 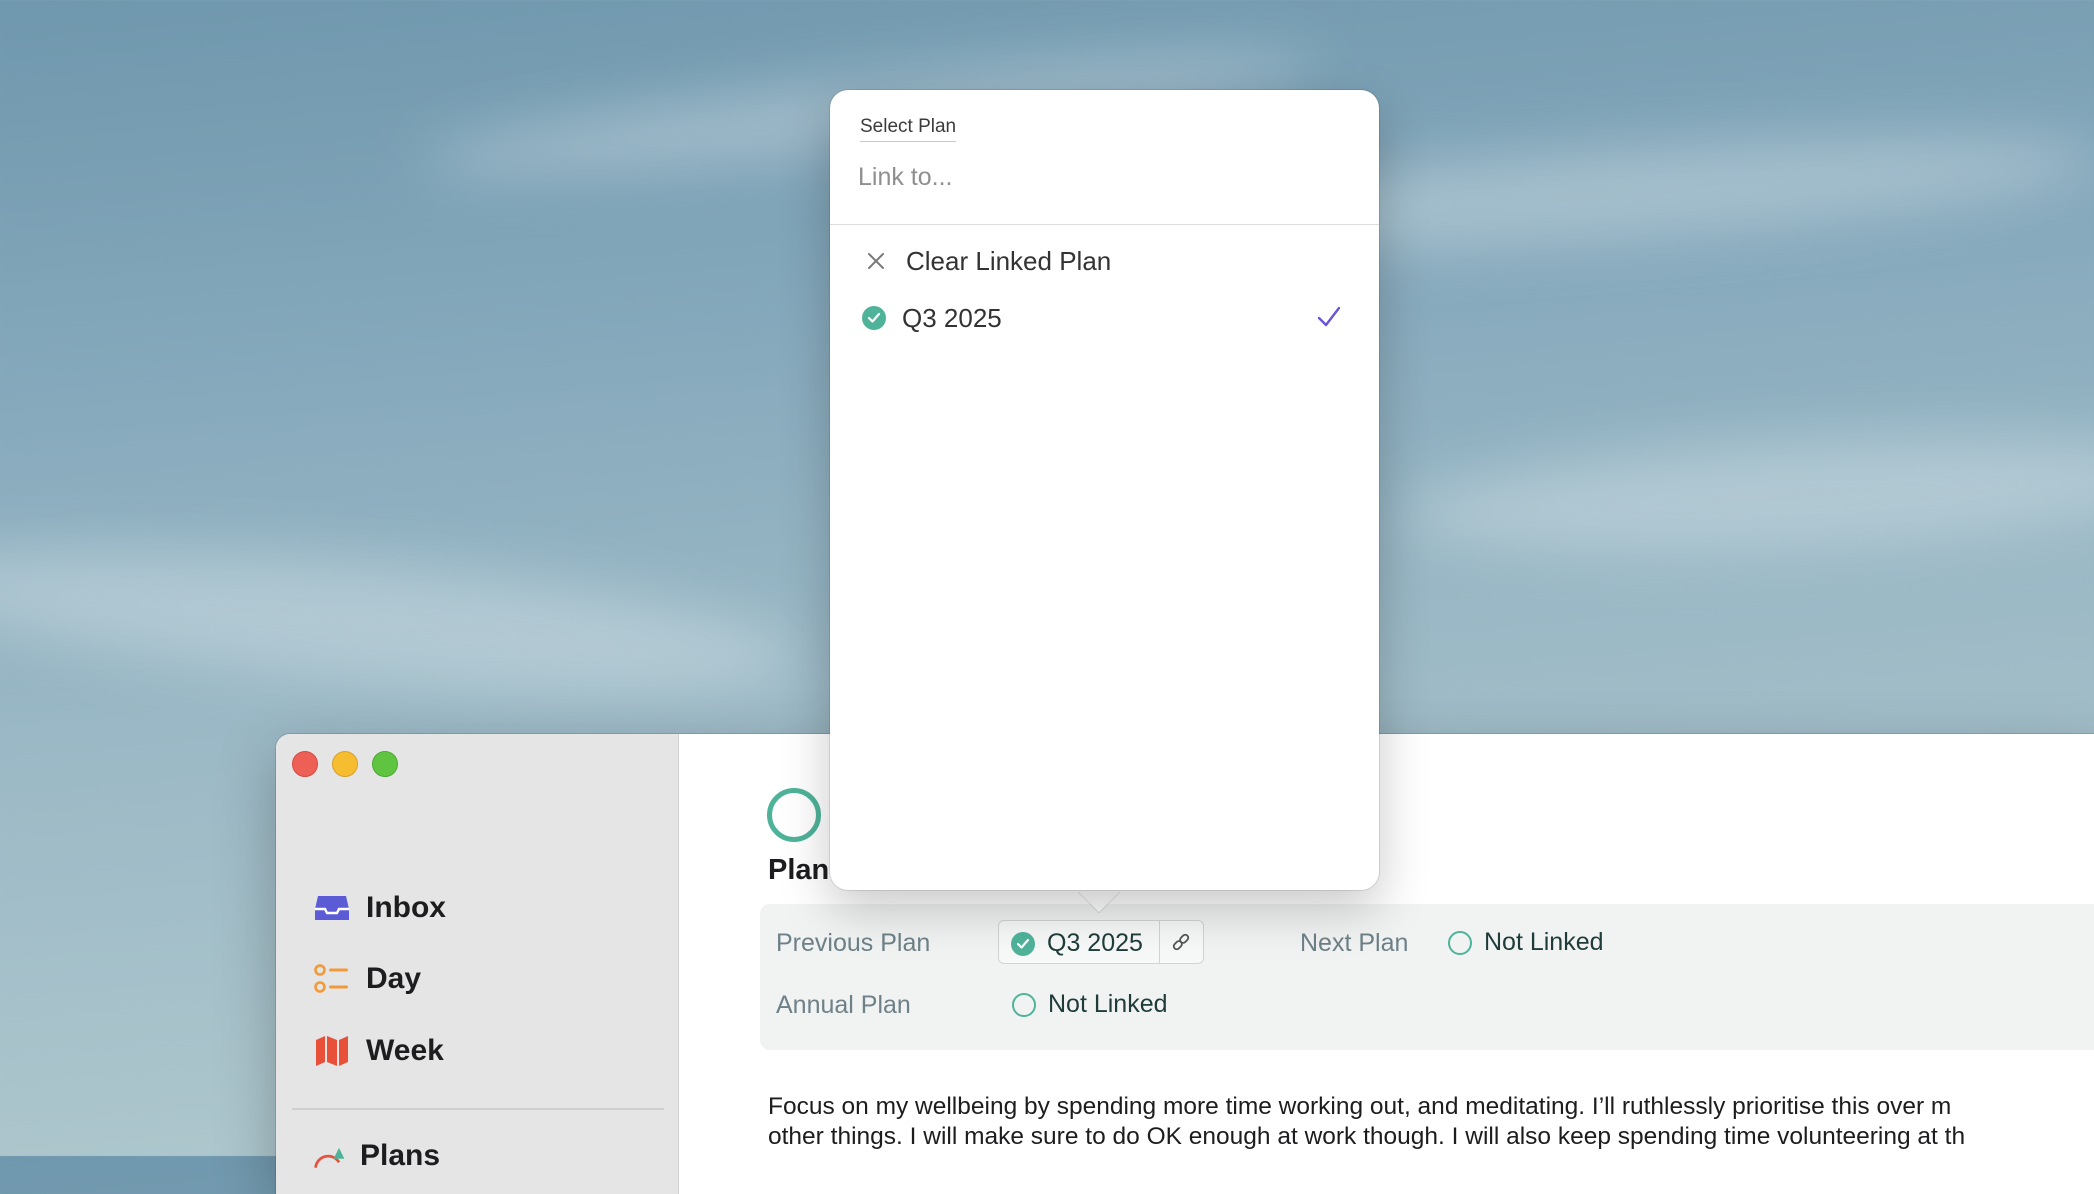 What do you see at coordinates (1009, 260) in the screenshot?
I see `clear-linked-plan-label: Clear Linked Plan` at bounding box center [1009, 260].